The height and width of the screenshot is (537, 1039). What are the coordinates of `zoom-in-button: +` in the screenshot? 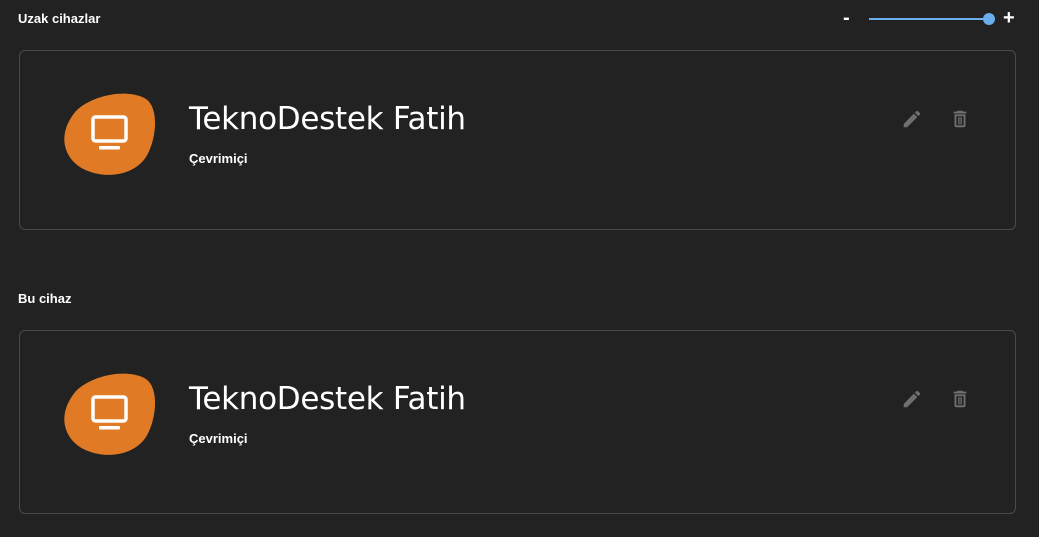 It's located at (1009, 18).